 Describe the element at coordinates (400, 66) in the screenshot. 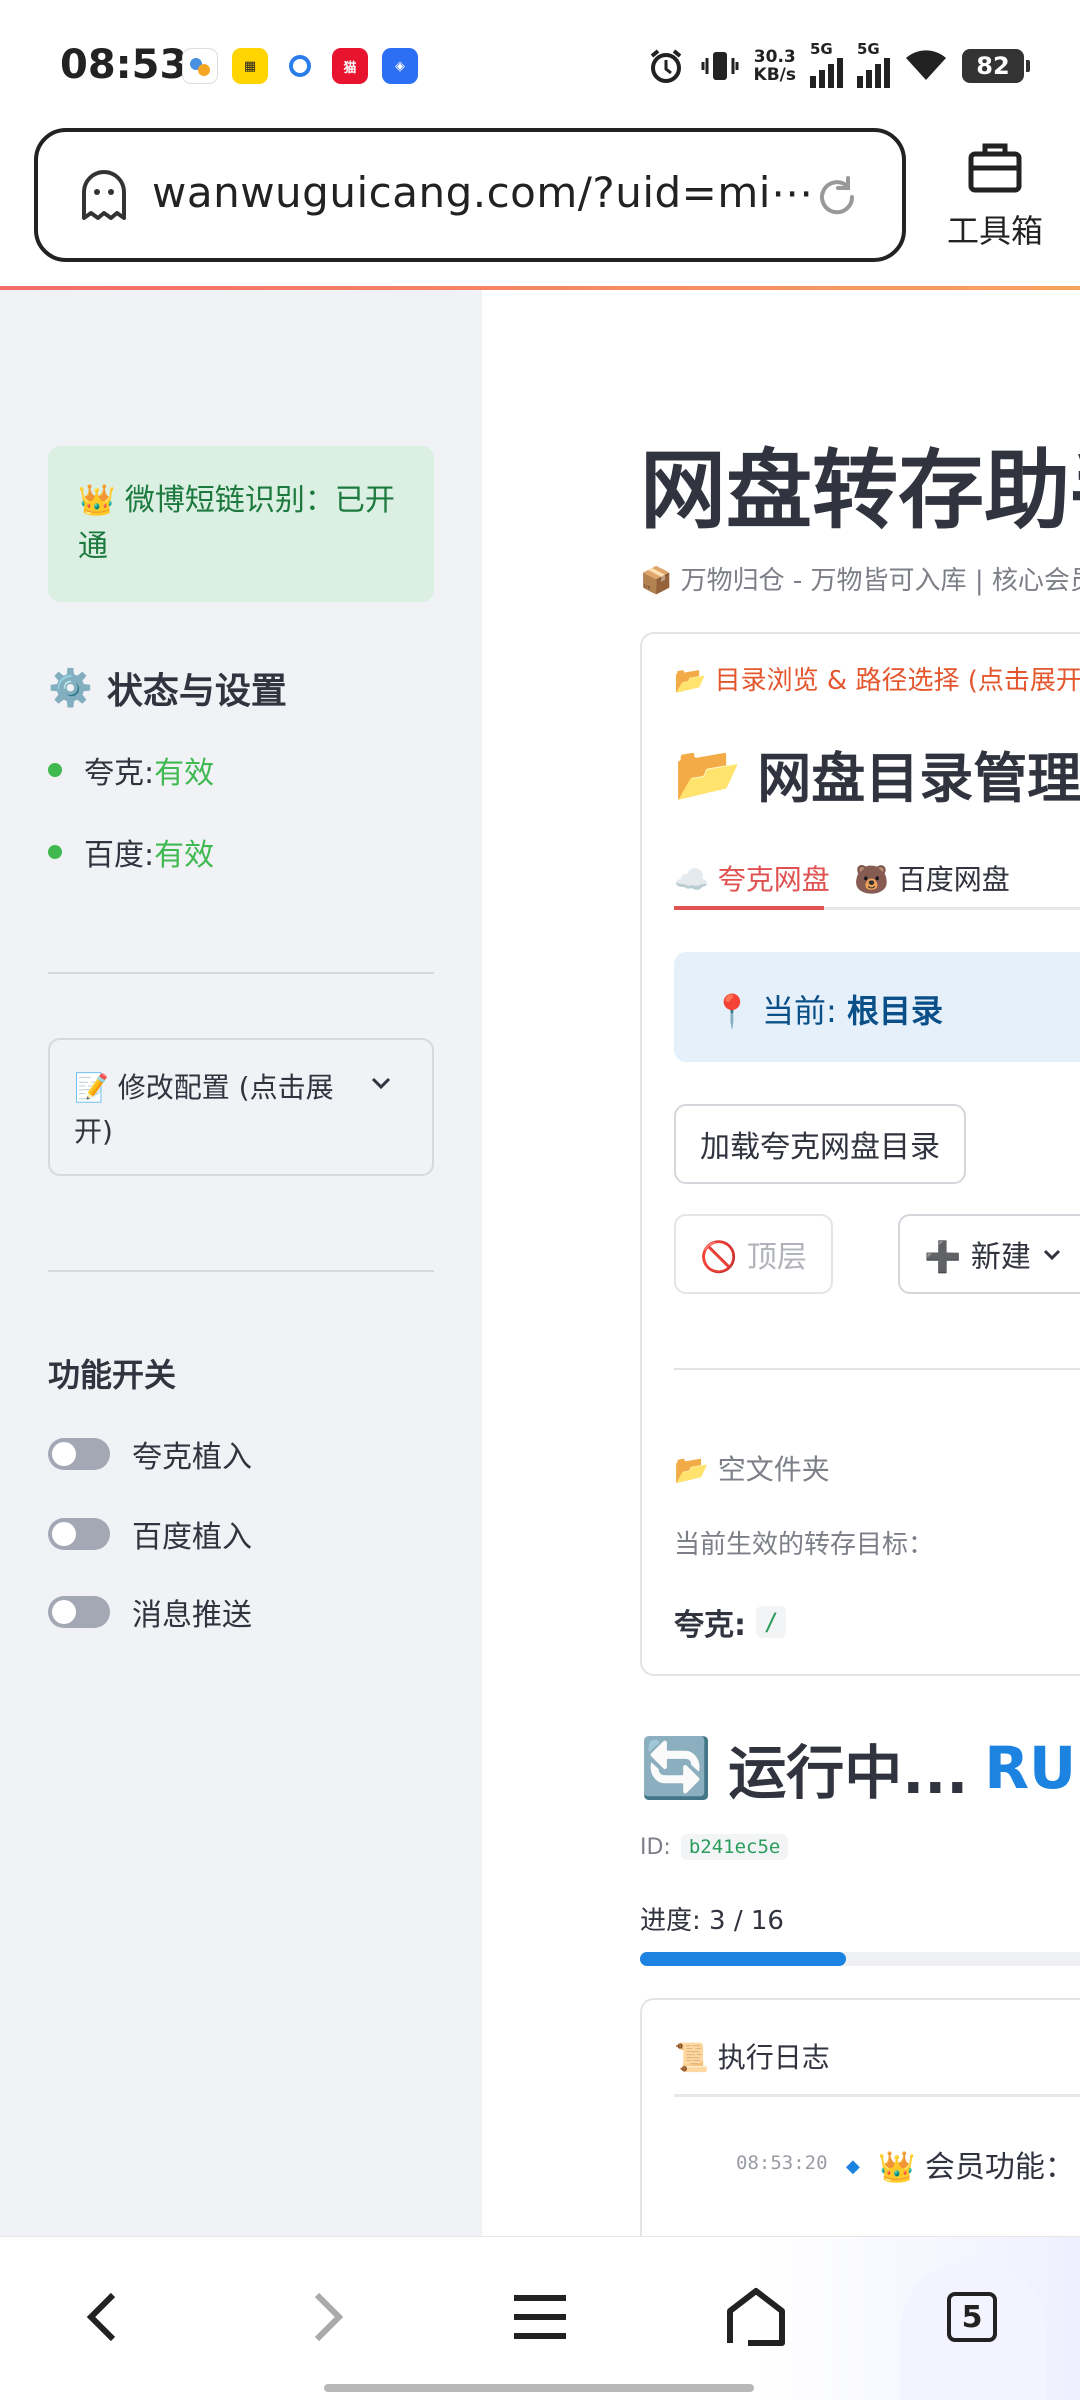

I see `app-notification-icon: ◈` at that location.